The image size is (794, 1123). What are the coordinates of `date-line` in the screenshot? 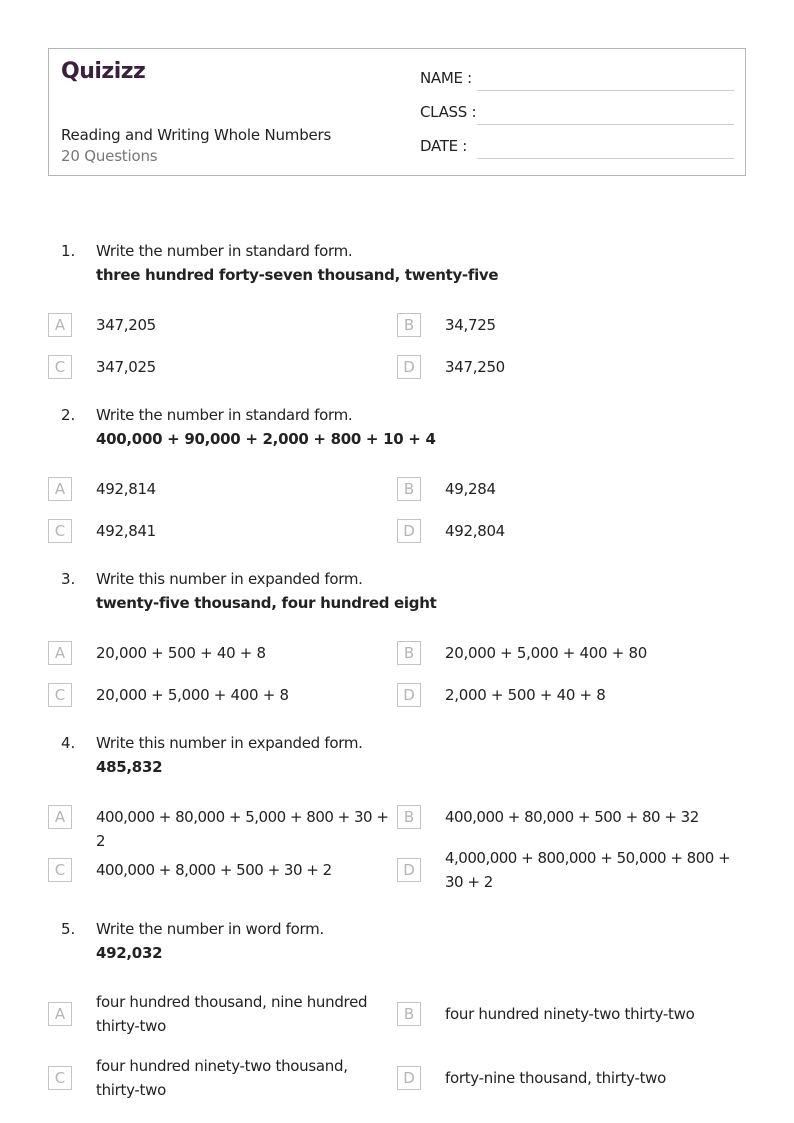 It's located at (605, 158).